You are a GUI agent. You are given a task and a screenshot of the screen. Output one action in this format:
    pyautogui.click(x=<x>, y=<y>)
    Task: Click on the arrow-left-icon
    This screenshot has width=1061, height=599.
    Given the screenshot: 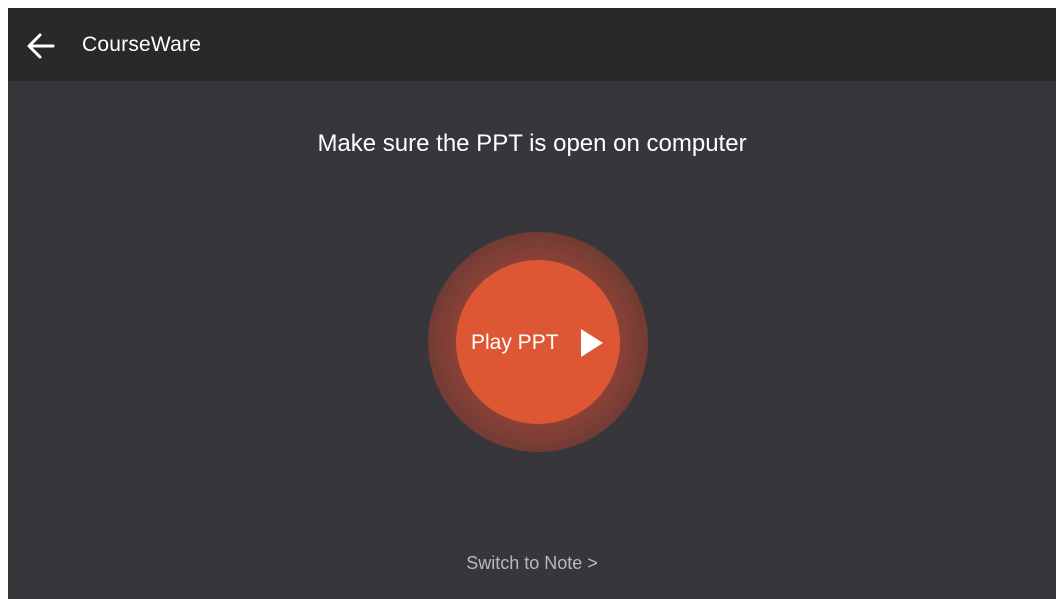 What is the action you would take?
    pyautogui.click(x=41, y=46)
    